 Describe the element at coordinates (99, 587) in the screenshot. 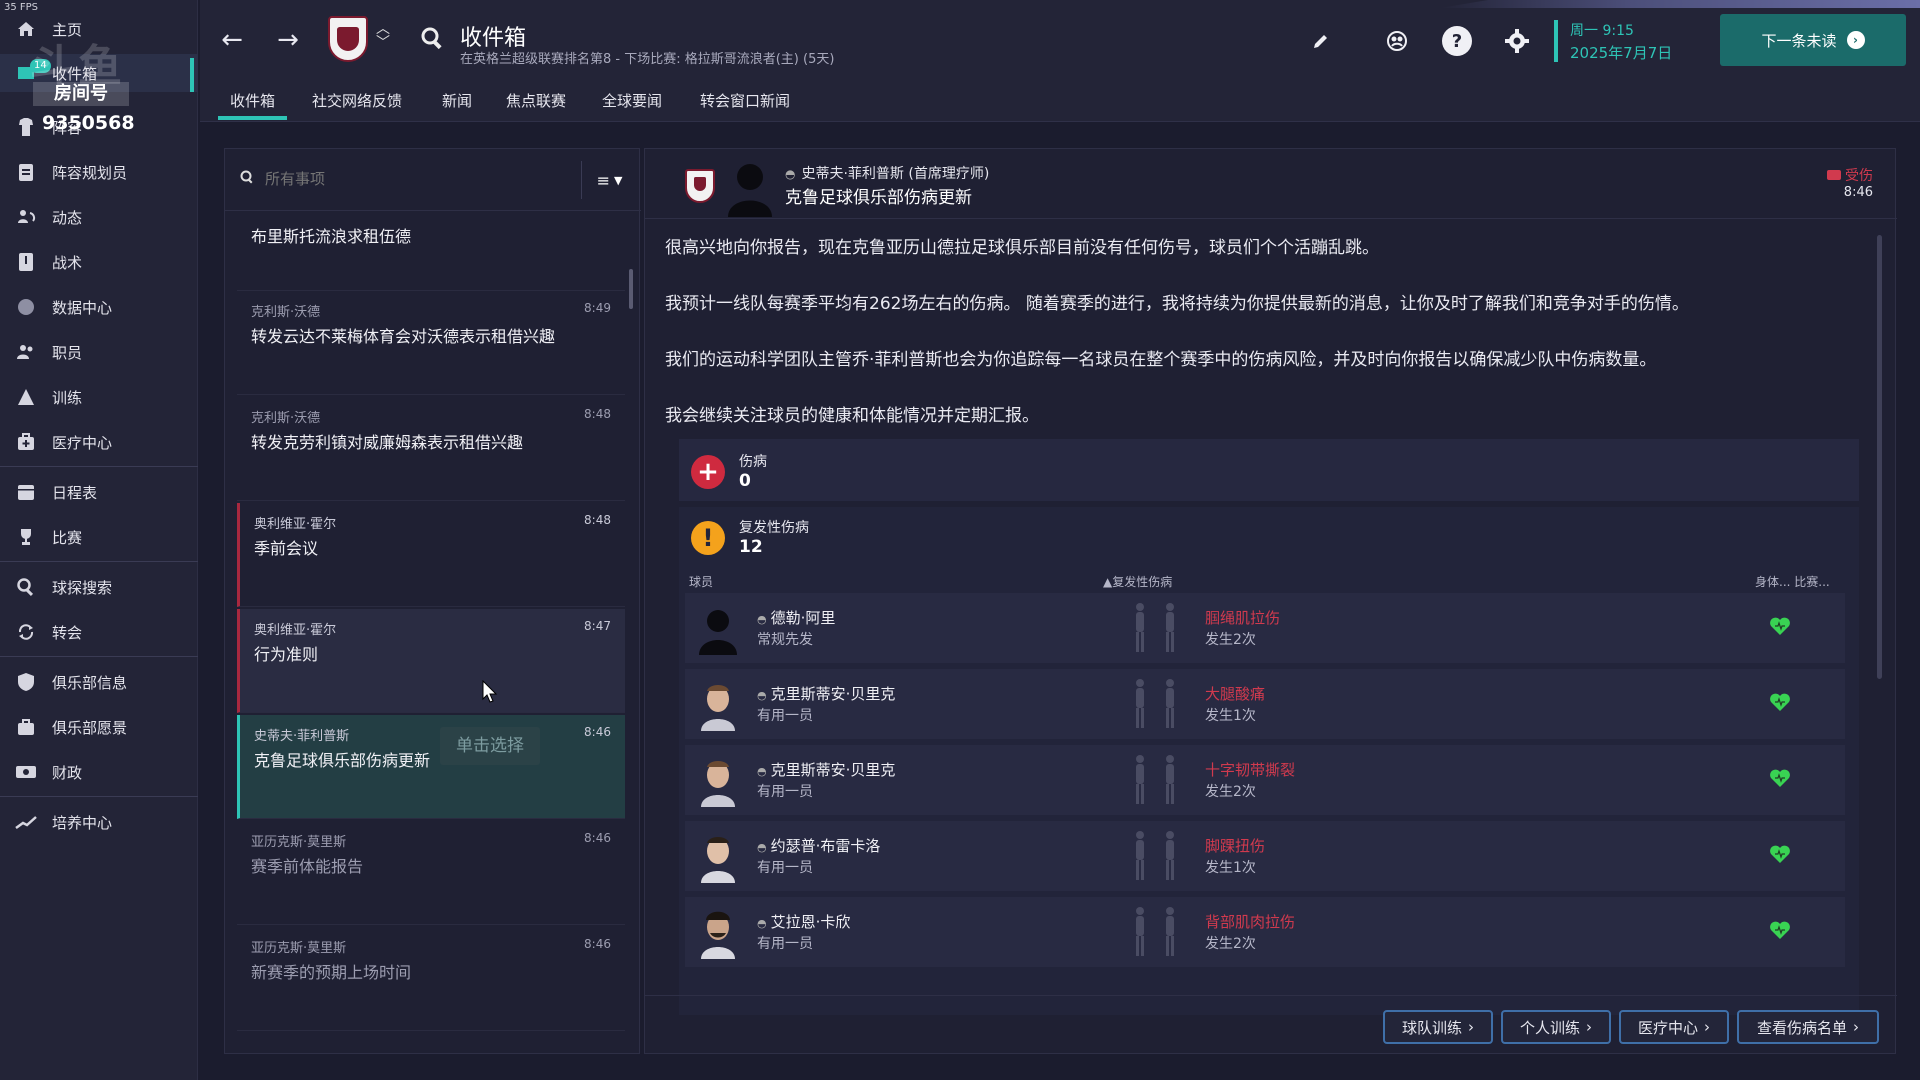

I see `sidebar-item-scouting: 球探搜索` at that location.